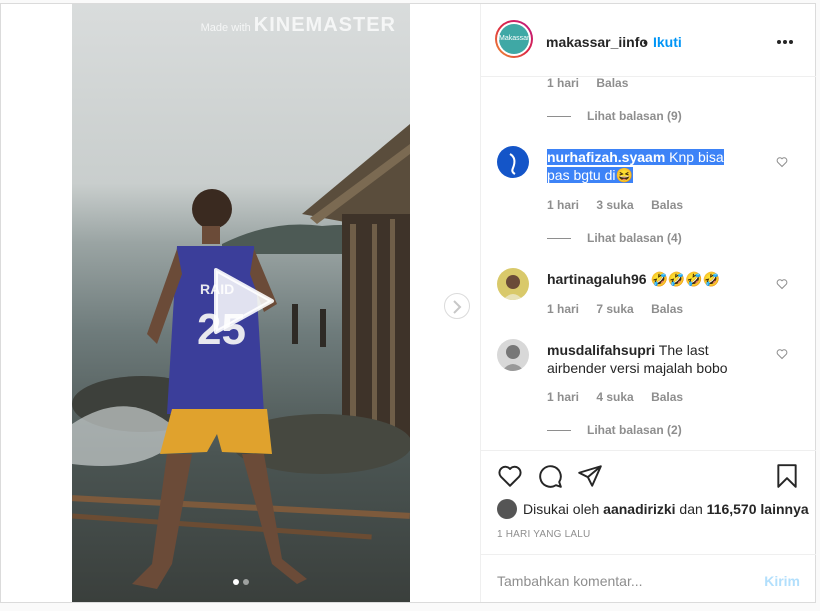 The height and width of the screenshot is (611, 820). I want to click on send-button: Kirim, so click(782, 581).